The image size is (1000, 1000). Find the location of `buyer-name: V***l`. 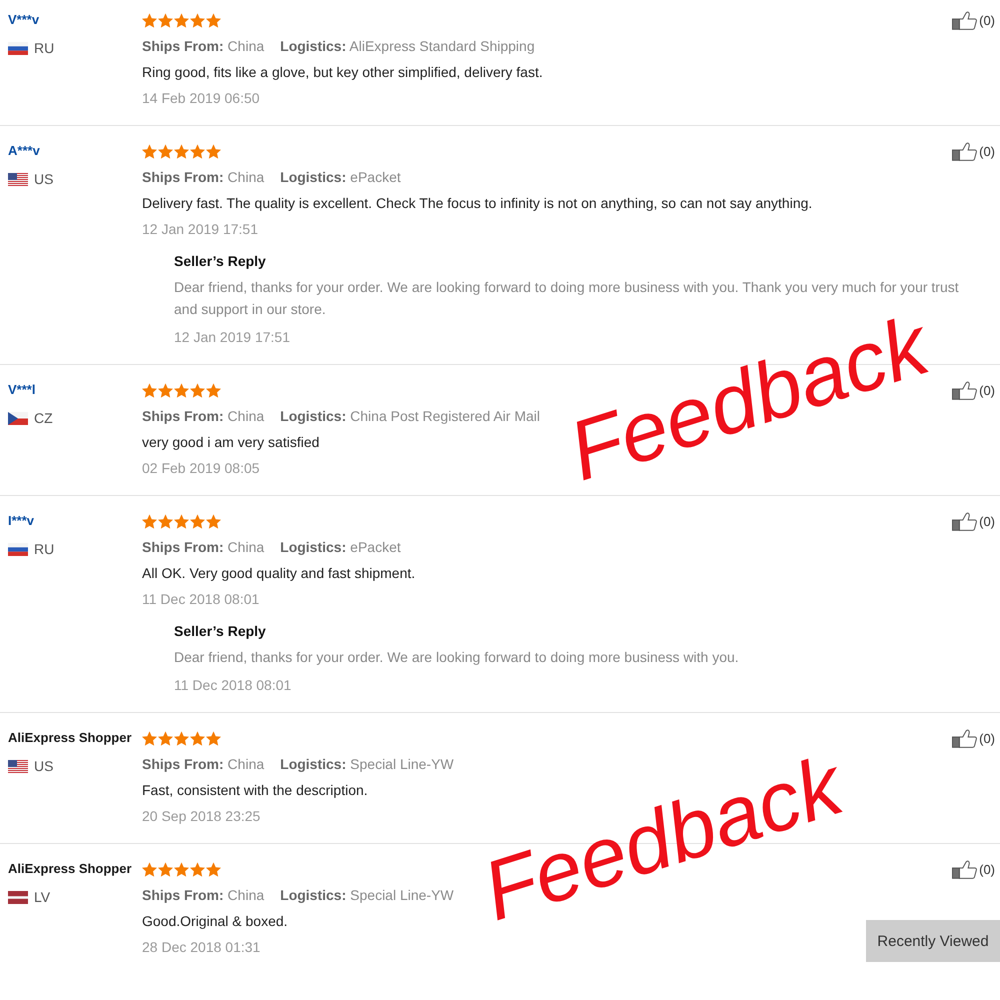

buyer-name: V***l is located at coordinates (22, 390).